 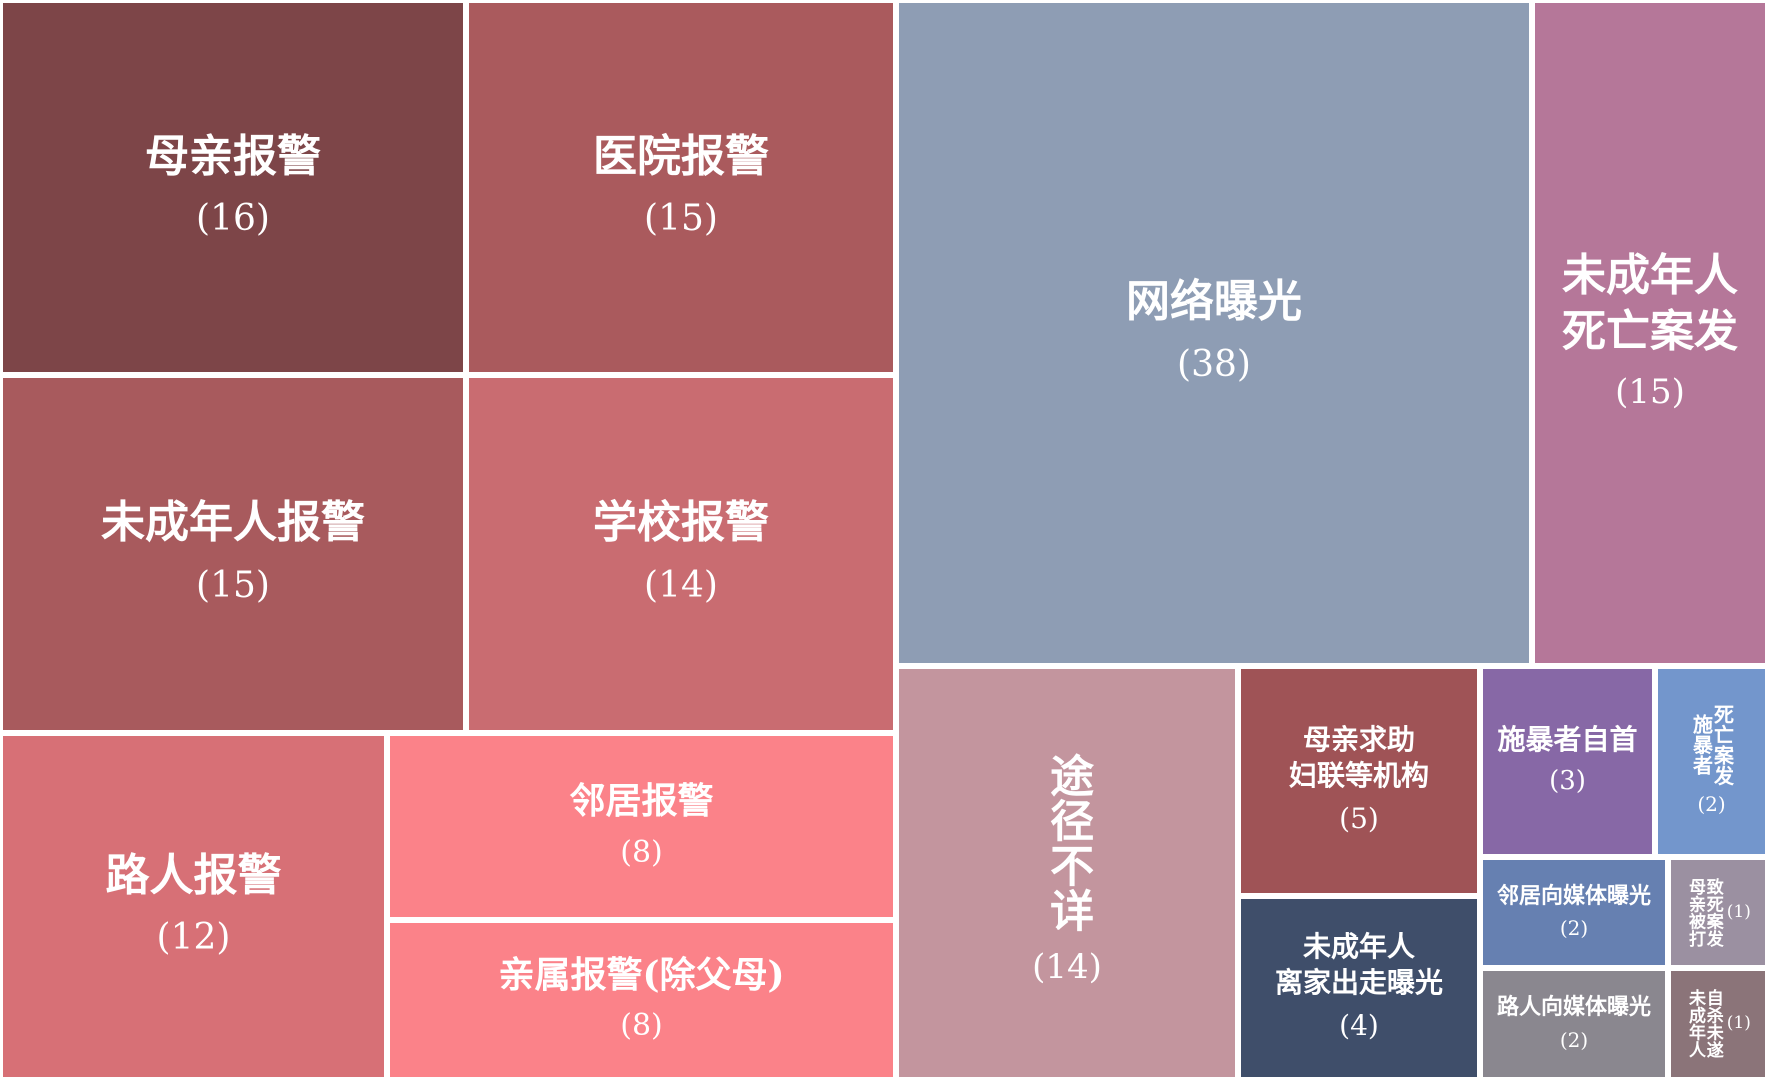 What do you see at coordinates (681, 523) in the screenshot?
I see `tile-label: 学校报警` at bounding box center [681, 523].